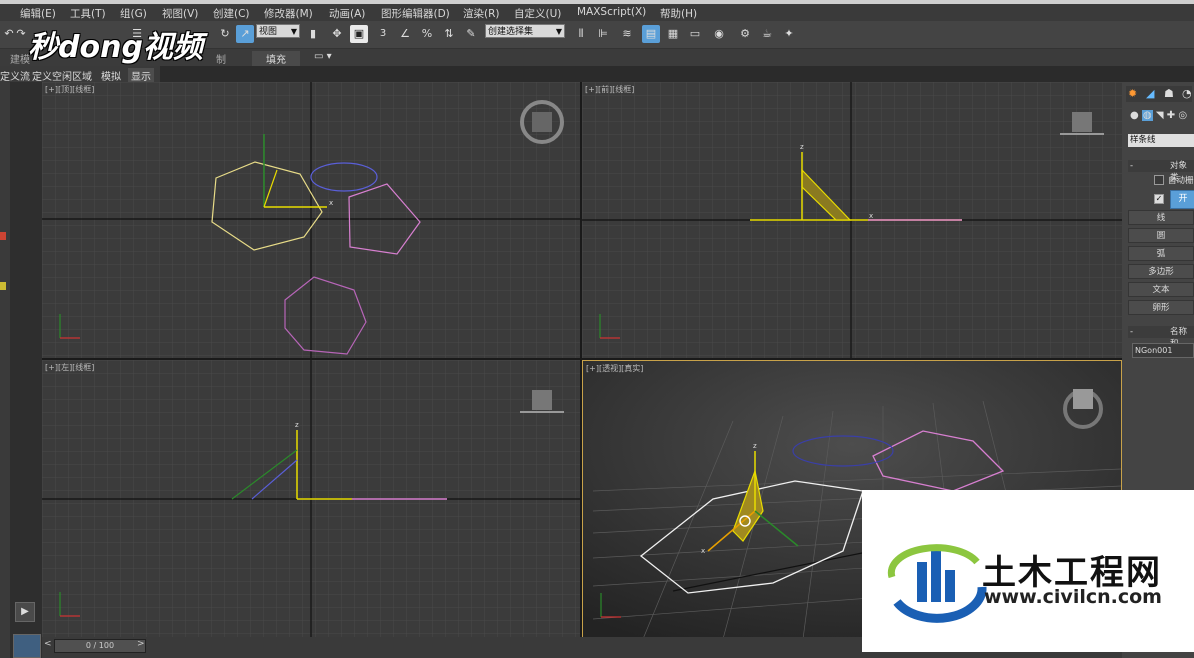 The height and width of the screenshot is (658, 1194). I want to click on minus-icon: -, so click(1132, 332).